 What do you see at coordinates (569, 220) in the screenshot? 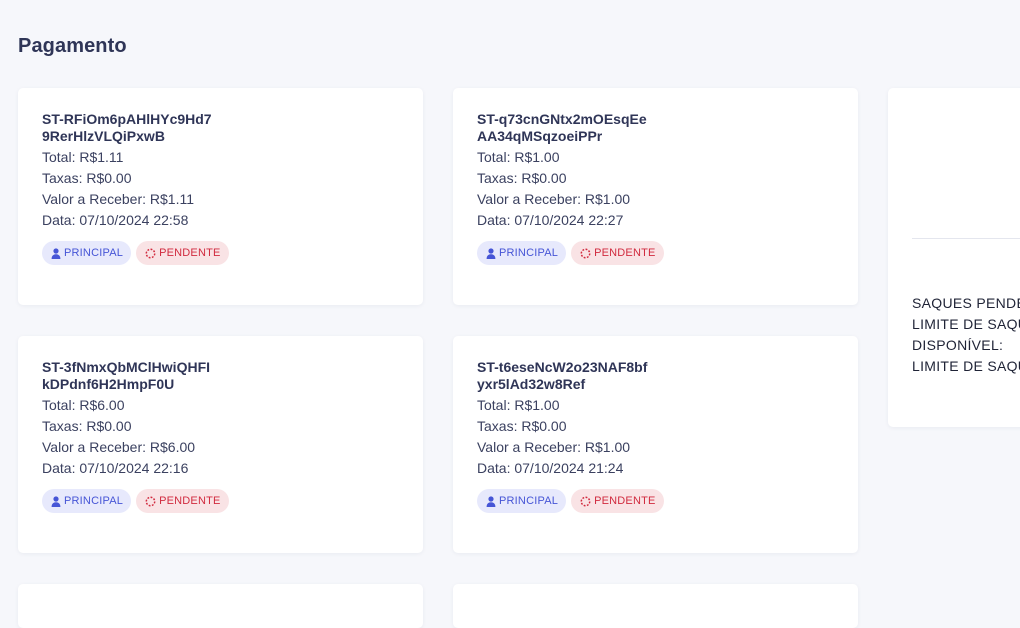
I see `data-value: 07/10/2024 22:27` at bounding box center [569, 220].